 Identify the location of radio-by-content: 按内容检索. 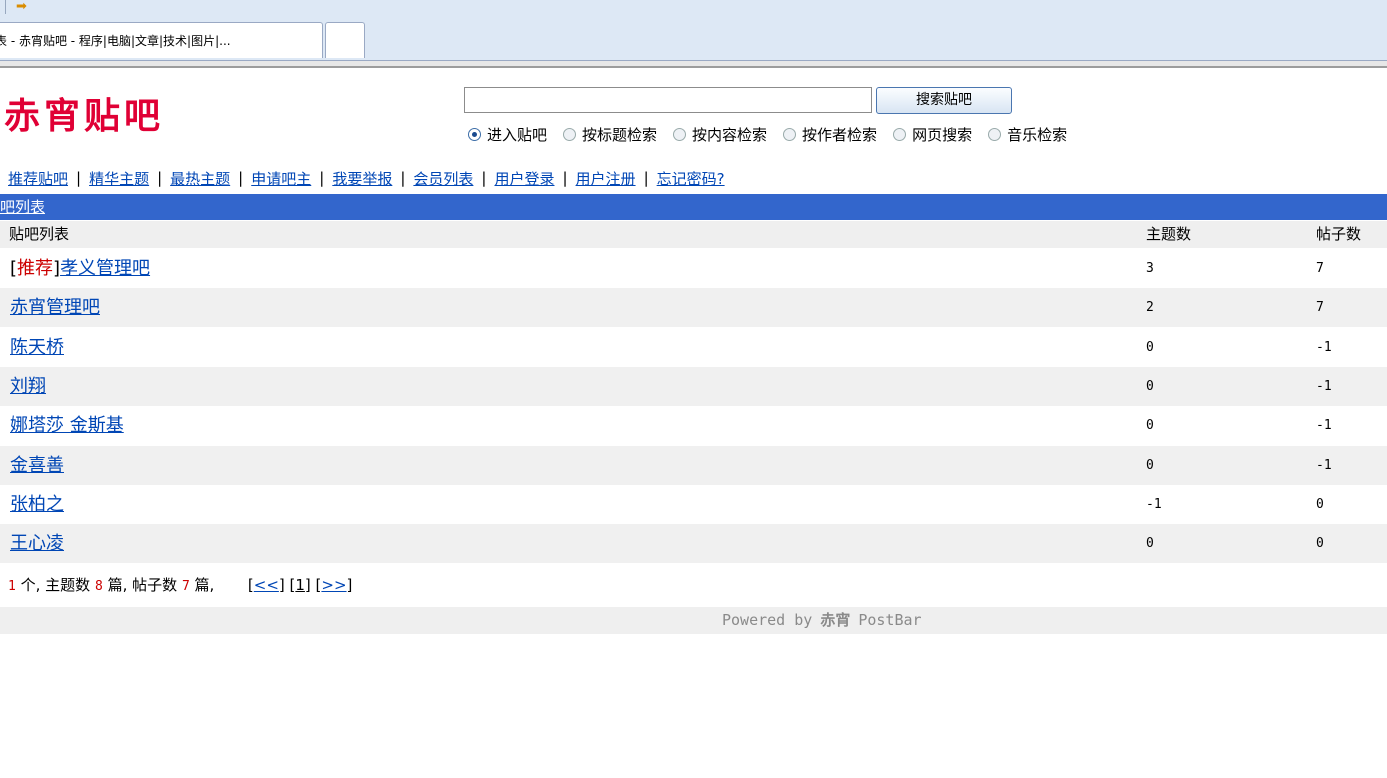
(720, 134).